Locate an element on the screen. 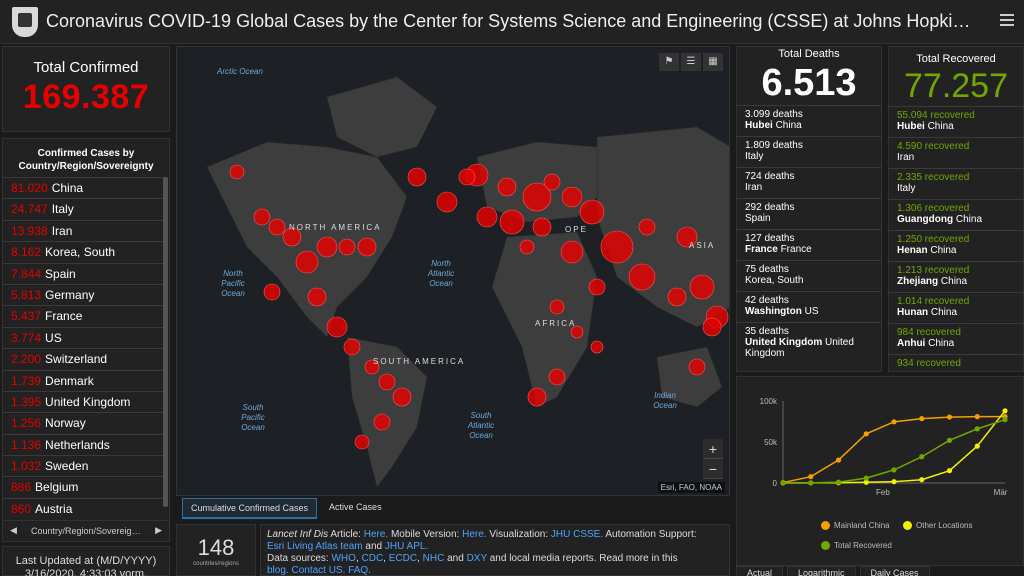  tab-active-cases: Active Cases is located at coordinates (355, 508).